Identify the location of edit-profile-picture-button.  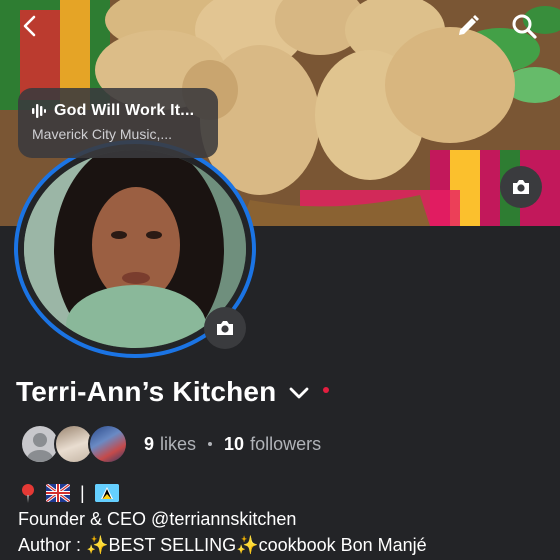
(225, 328).